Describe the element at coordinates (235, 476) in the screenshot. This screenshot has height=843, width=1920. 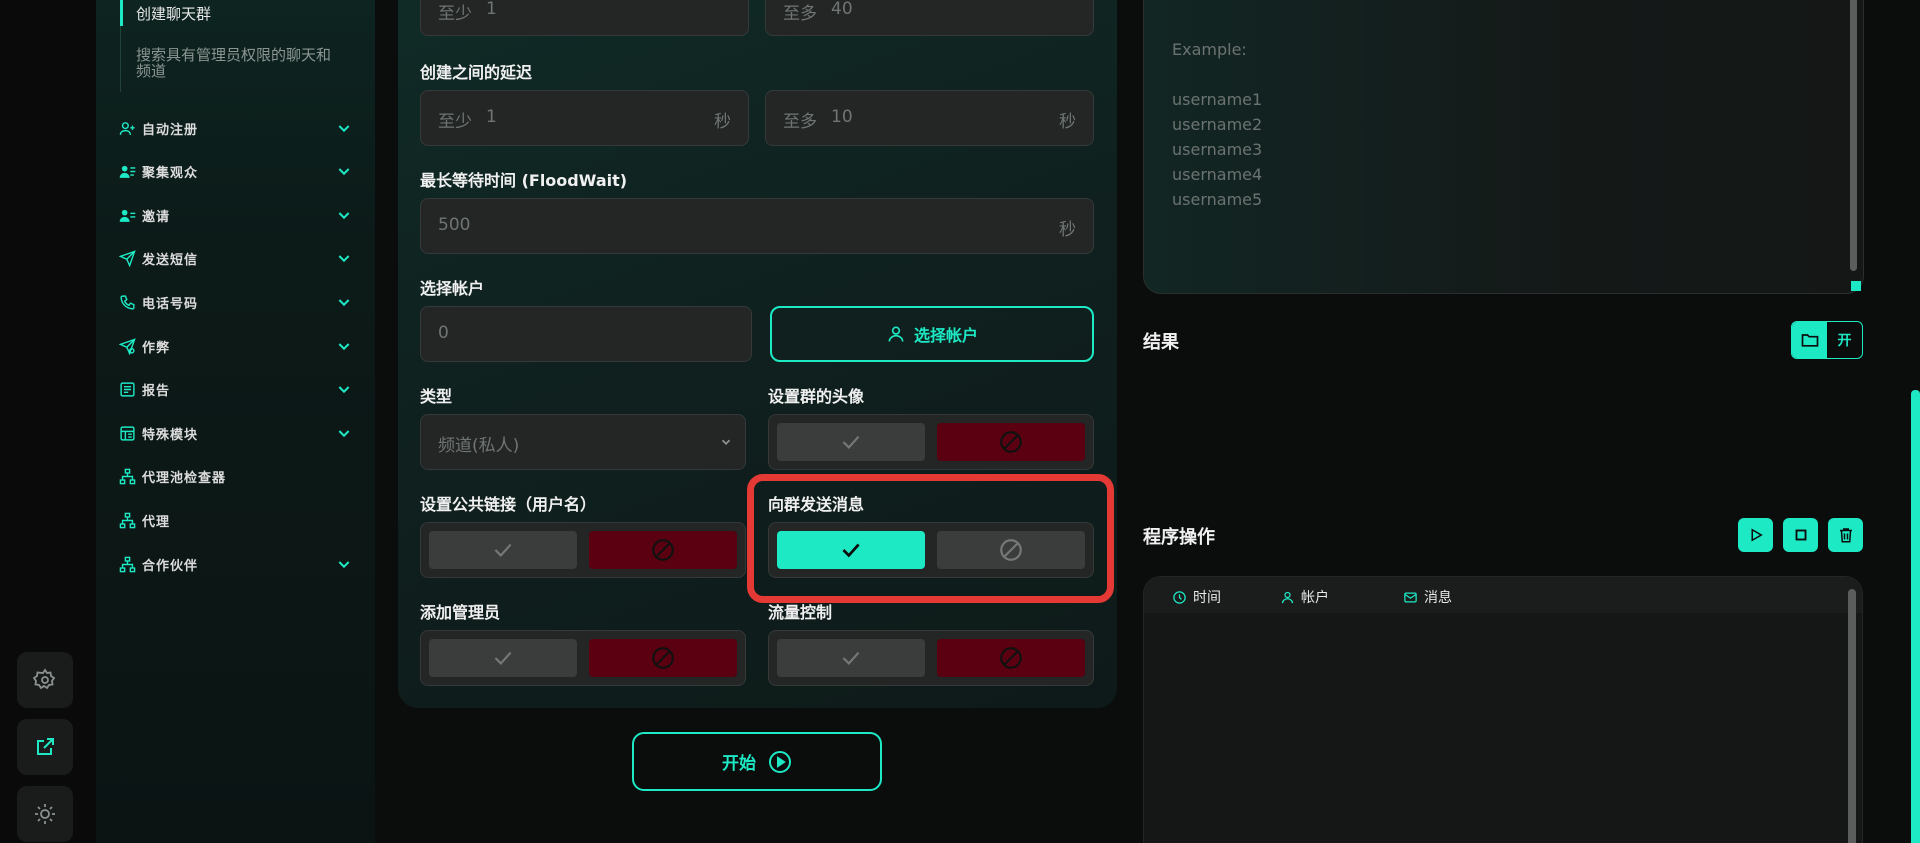
I see `sidebar-item-proxy-pool-checker: 代理池检查器` at that location.